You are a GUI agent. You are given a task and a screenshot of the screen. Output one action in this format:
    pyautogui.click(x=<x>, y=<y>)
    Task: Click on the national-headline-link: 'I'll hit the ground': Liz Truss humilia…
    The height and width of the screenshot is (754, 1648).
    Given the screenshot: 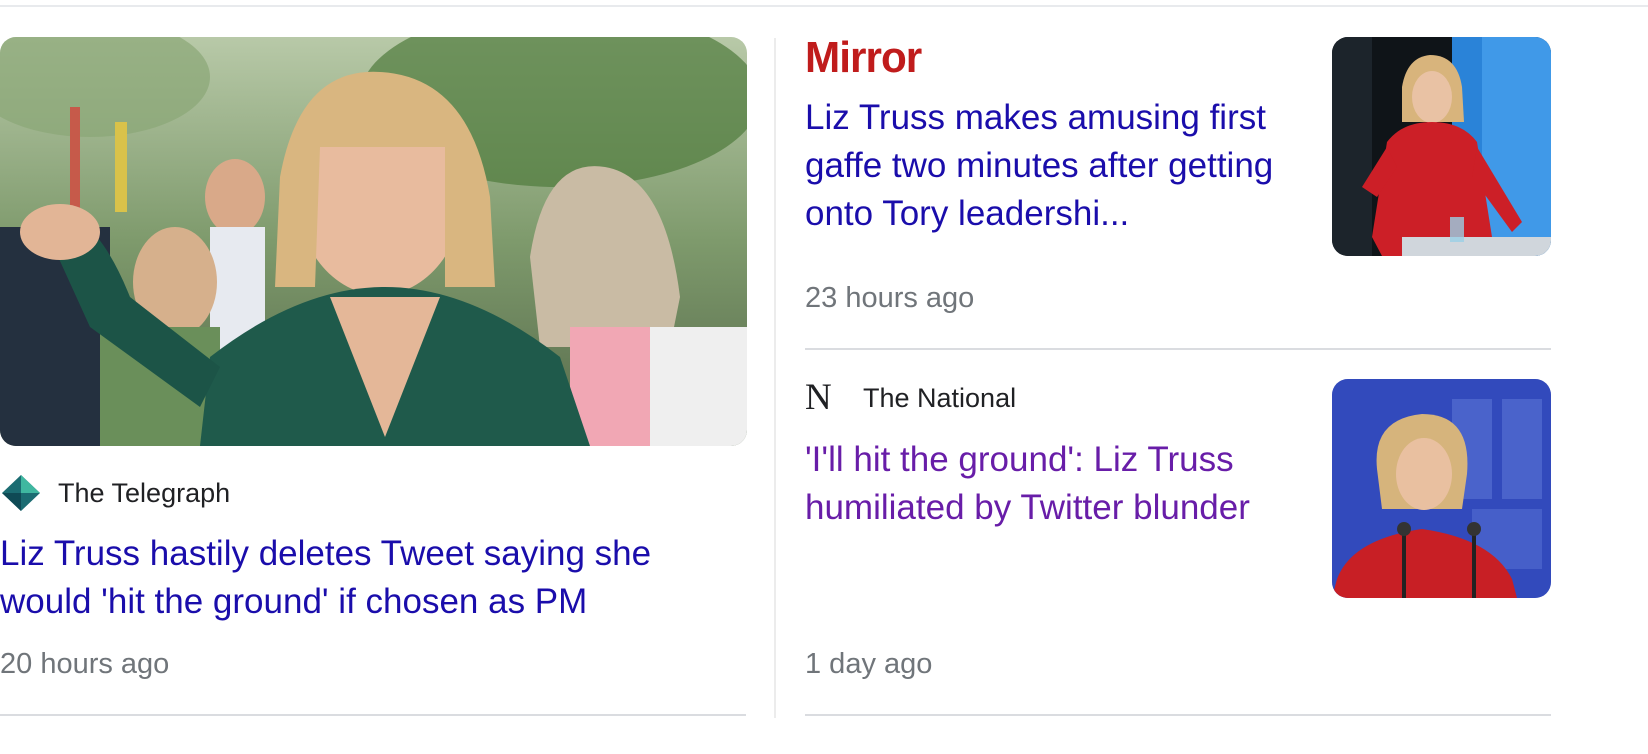 What is the action you would take?
    pyautogui.click(x=1060, y=484)
    